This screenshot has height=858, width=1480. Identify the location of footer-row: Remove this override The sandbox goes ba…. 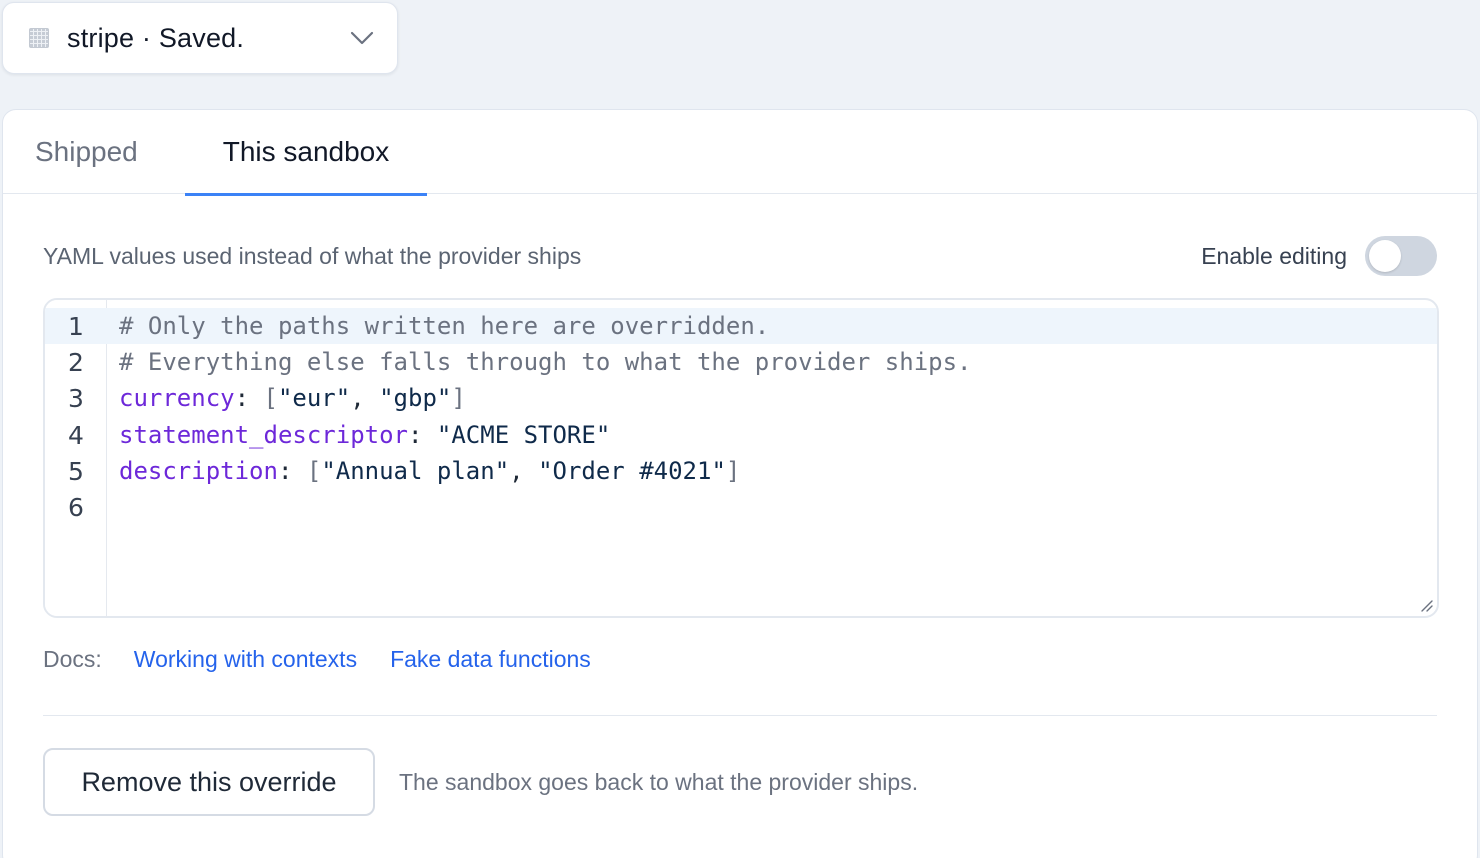
(480, 782).